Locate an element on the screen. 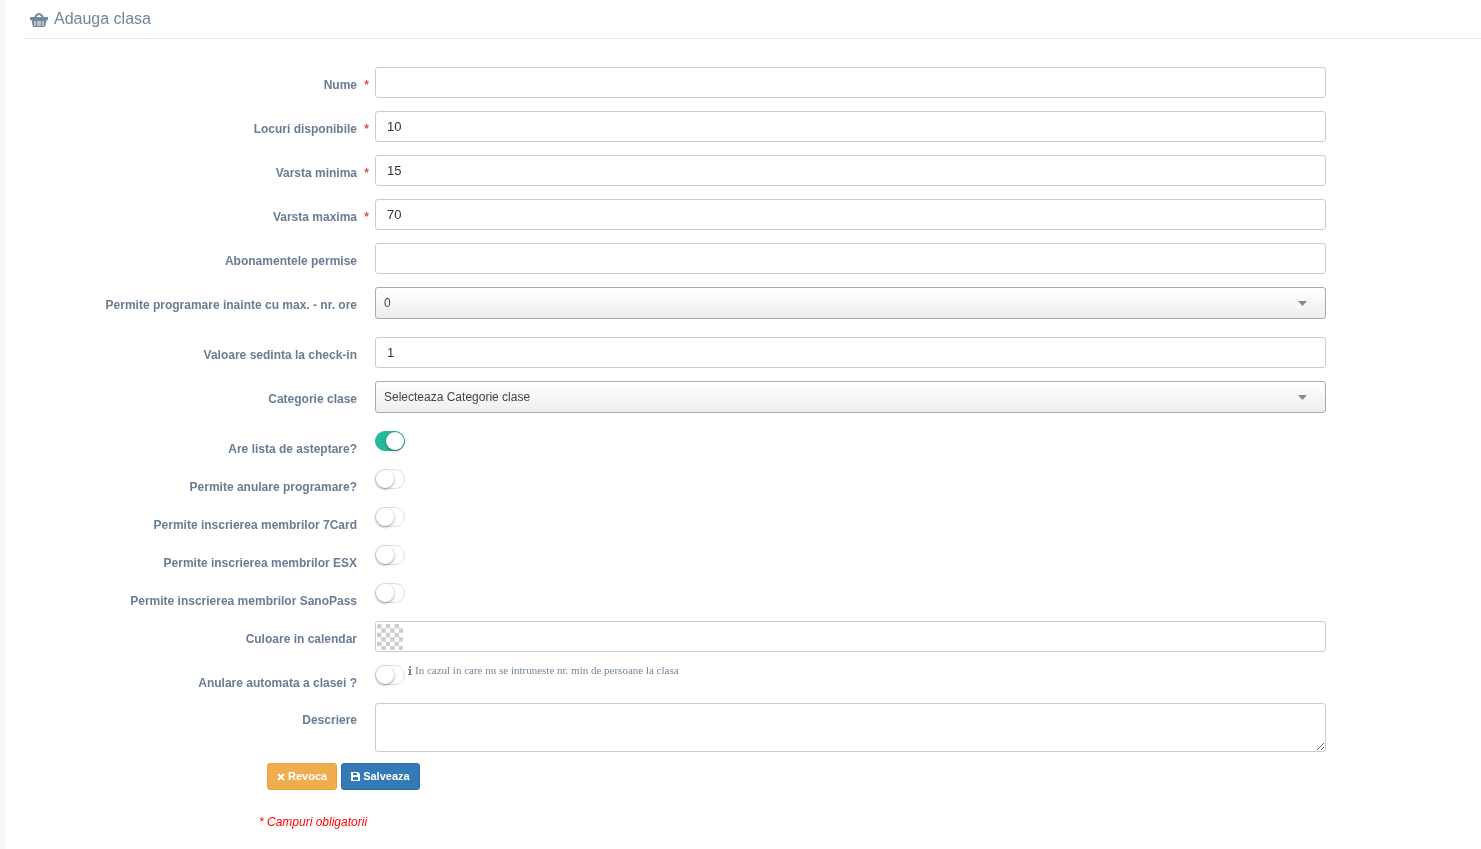 The image size is (1481, 849). toggle-switch is located at coordinates (390, 441).